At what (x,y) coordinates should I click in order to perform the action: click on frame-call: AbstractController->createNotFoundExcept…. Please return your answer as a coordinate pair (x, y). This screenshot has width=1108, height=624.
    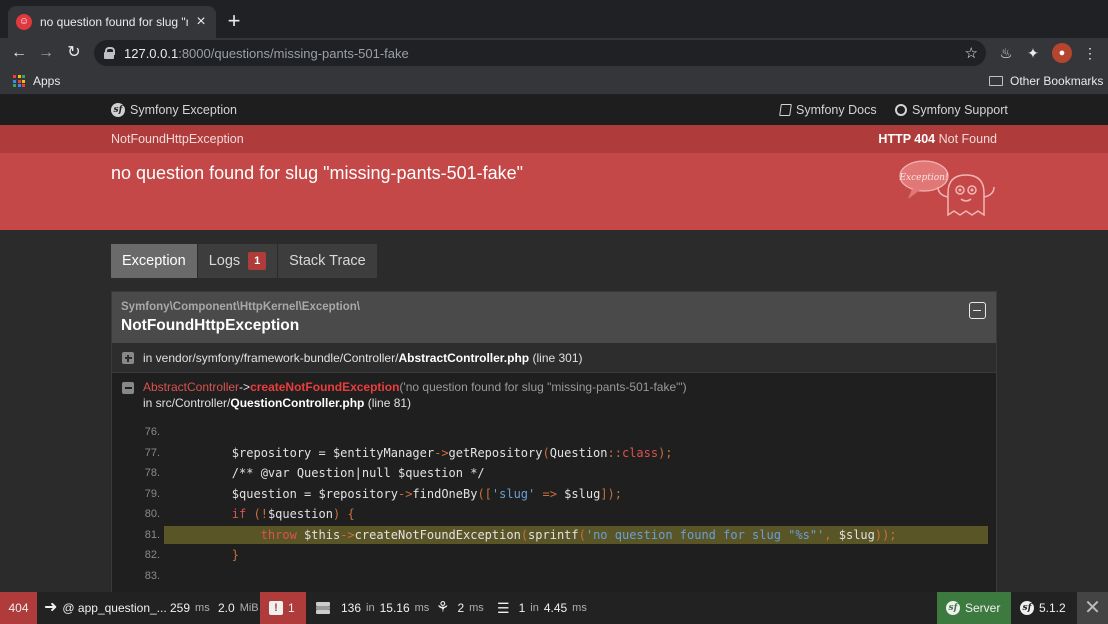
    Looking at the image, I should click on (415, 387).